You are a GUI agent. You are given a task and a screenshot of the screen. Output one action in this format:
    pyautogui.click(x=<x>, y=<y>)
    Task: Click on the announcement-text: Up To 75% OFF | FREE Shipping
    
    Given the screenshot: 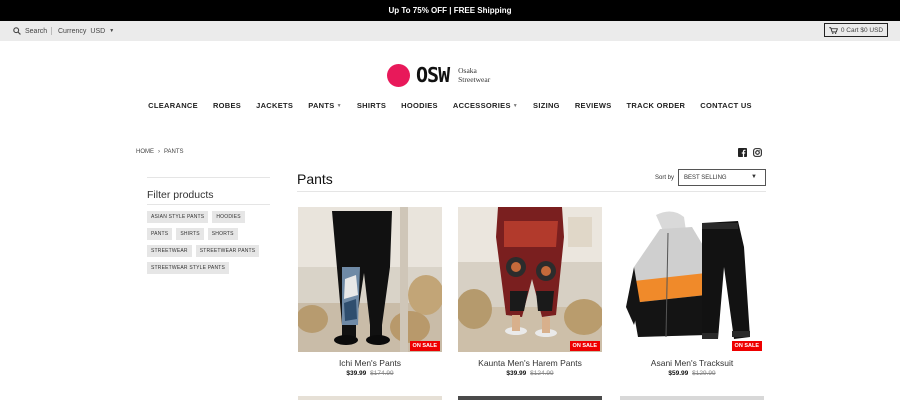 What is the action you would take?
    pyautogui.click(x=450, y=10)
    